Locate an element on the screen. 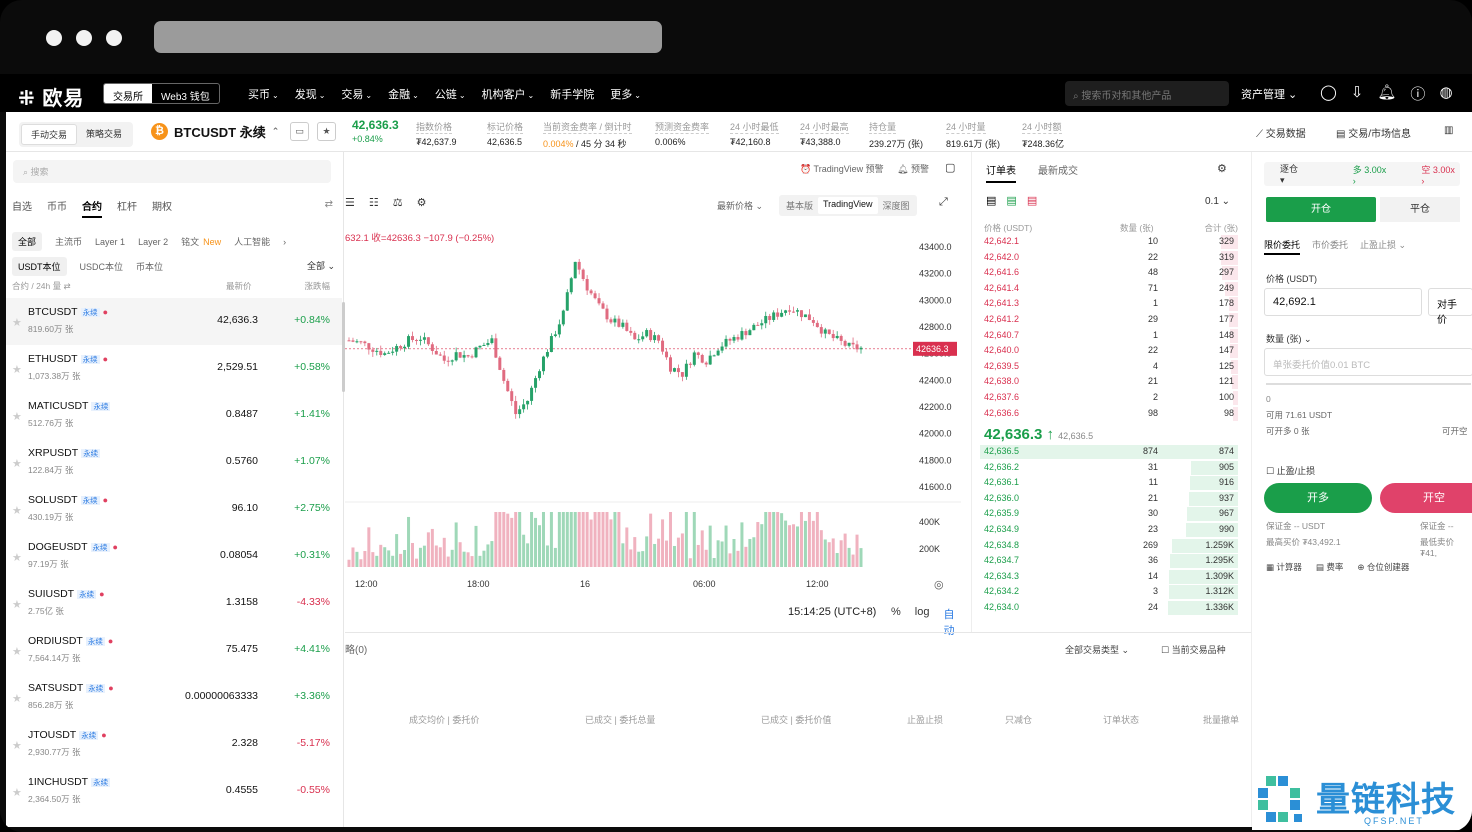 This screenshot has height=832, width=1472. quantity-unit-dropdown: 数量 (张) ⌄ is located at coordinates (1289, 338).